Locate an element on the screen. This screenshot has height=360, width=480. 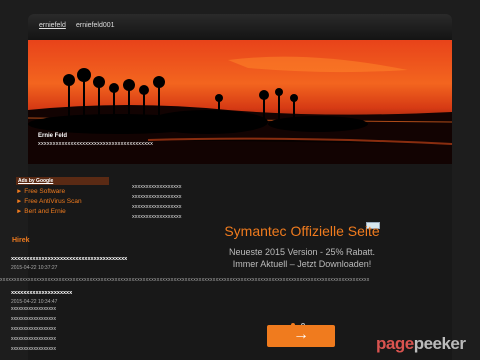
news-date: 2015-04-22 10:34:47 is located at coordinates (34, 302).